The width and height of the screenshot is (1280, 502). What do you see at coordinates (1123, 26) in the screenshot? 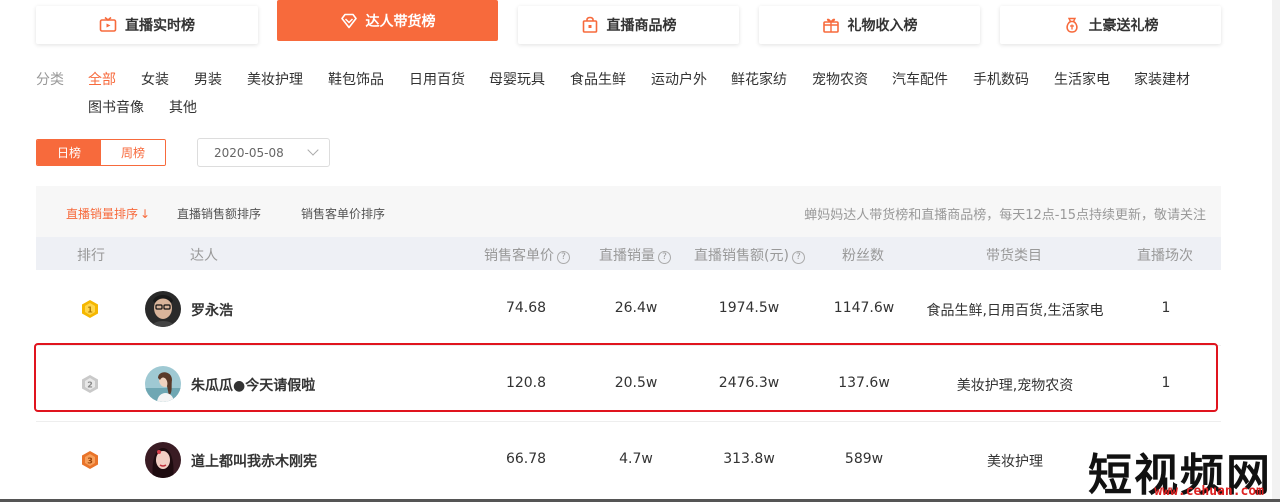
I see `tab-label: 土豪送礼榜` at bounding box center [1123, 26].